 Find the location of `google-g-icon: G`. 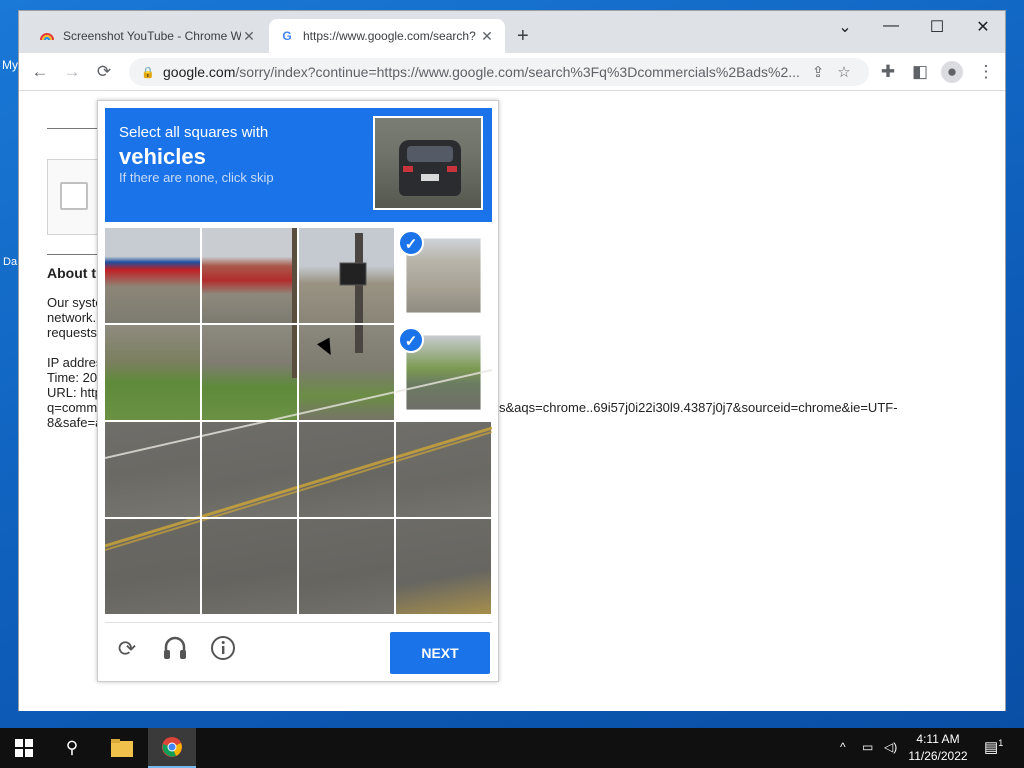

google-g-icon: G is located at coordinates (287, 36).